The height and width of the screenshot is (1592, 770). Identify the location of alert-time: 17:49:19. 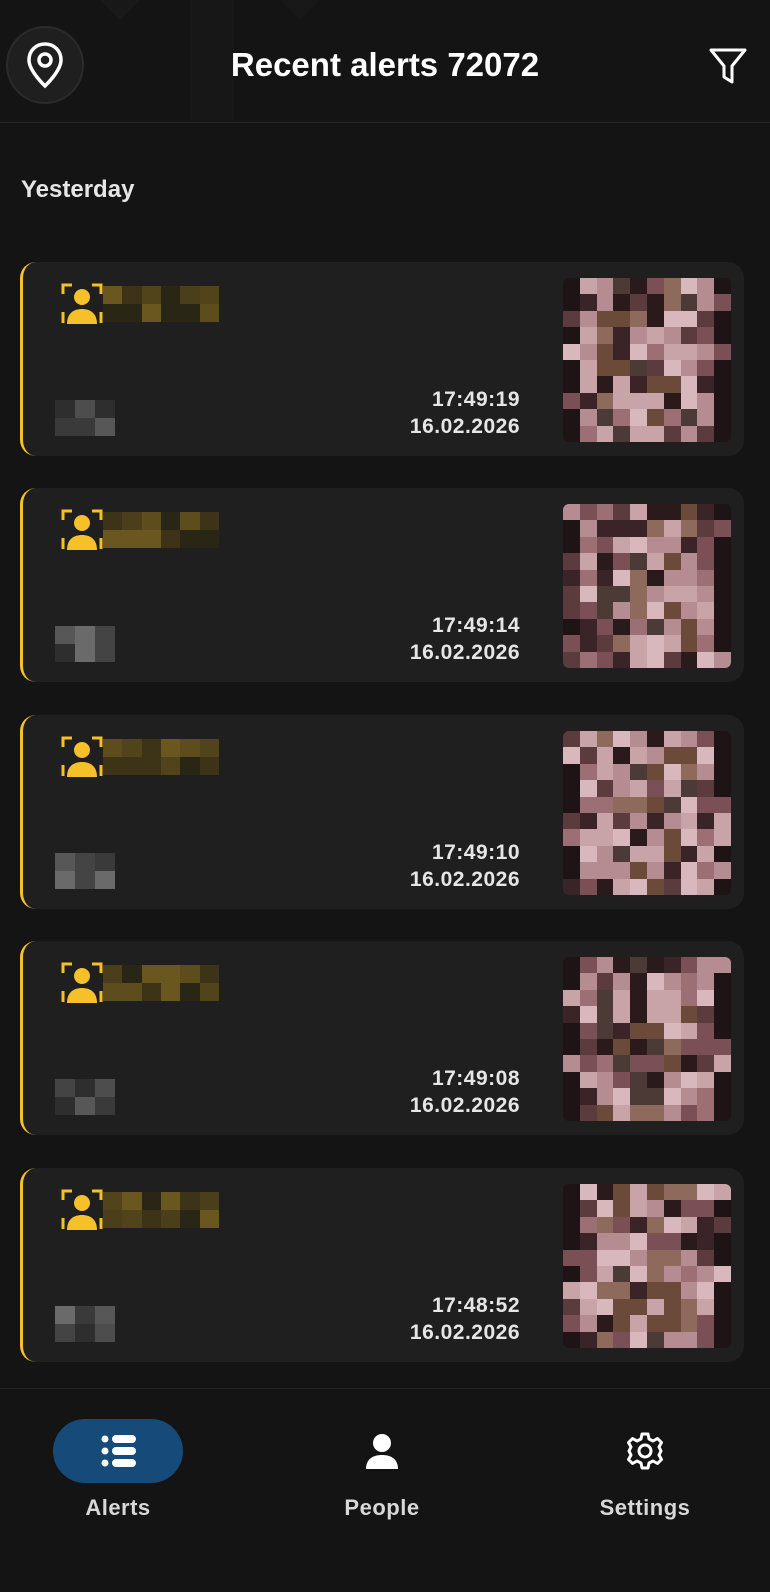
(475, 399).